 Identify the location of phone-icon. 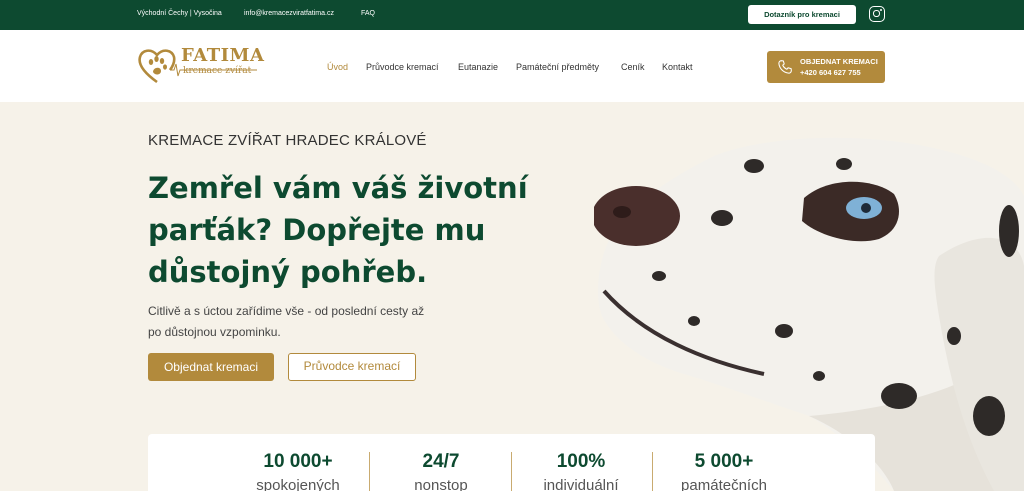
(785, 67).